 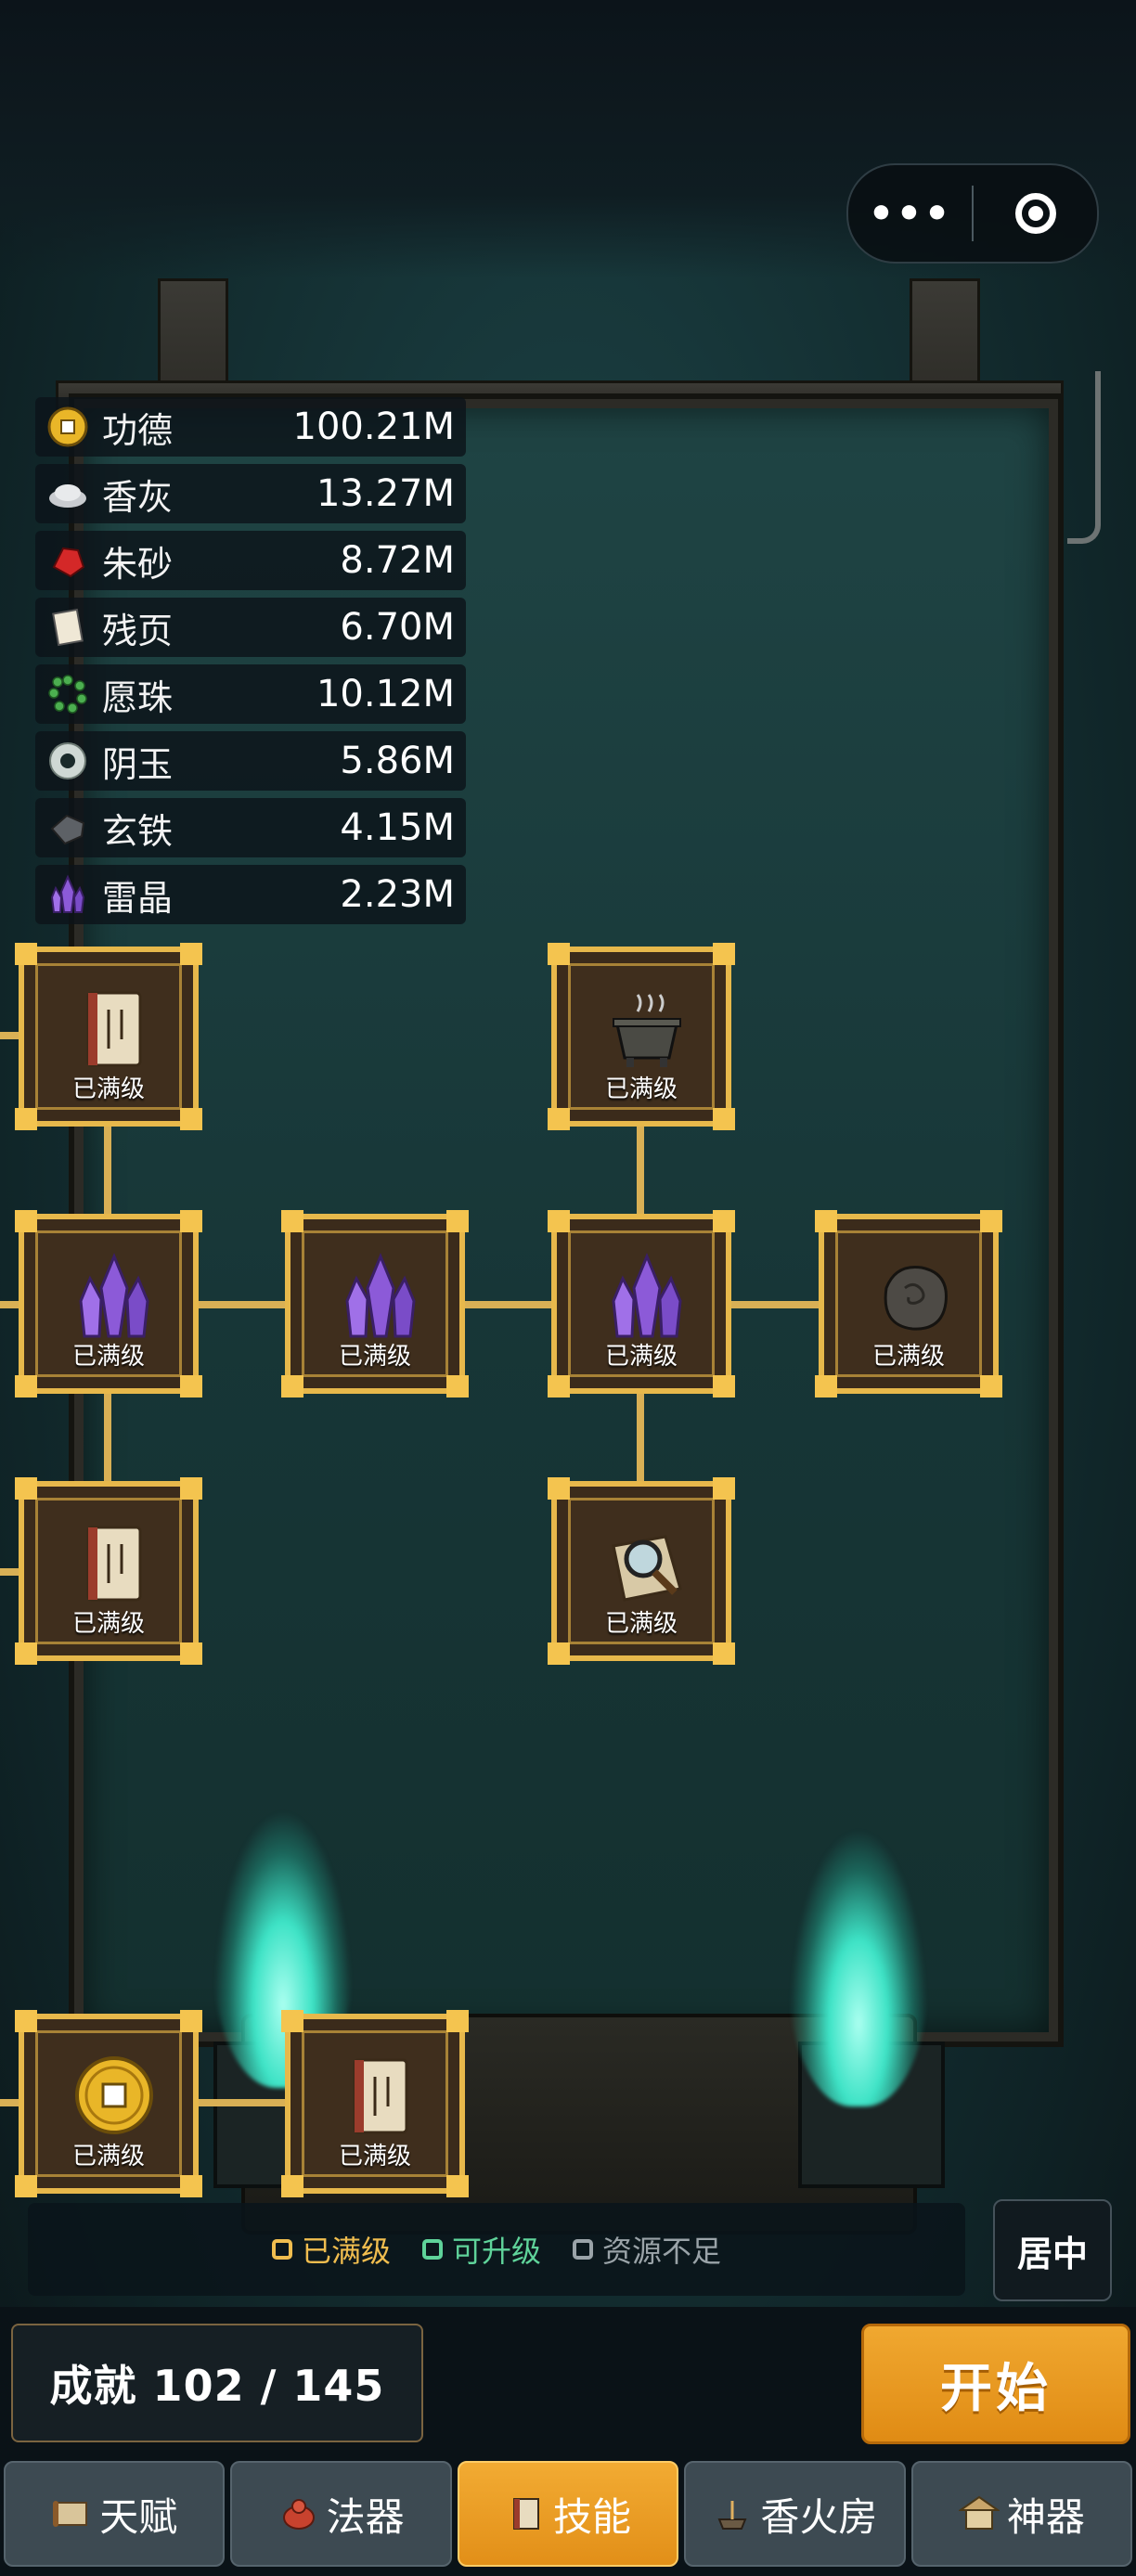 What do you see at coordinates (647, 1568) in the screenshot?
I see `magnifier-icon` at bounding box center [647, 1568].